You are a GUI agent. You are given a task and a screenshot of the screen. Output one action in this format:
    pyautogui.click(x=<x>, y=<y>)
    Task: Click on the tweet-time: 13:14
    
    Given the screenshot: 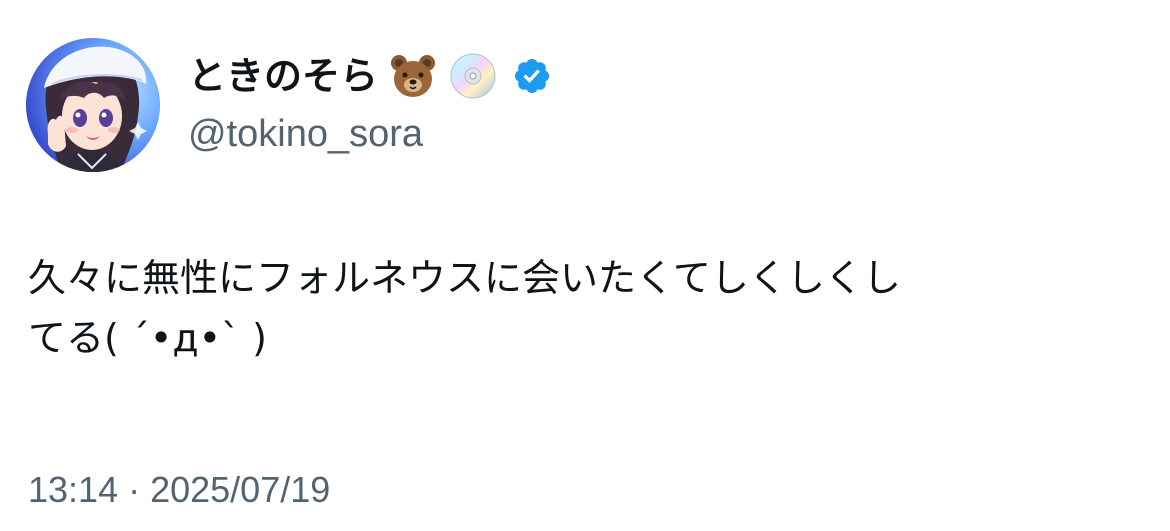 What is the action you would take?
    pyautogui.click(x=73, y=489)
    